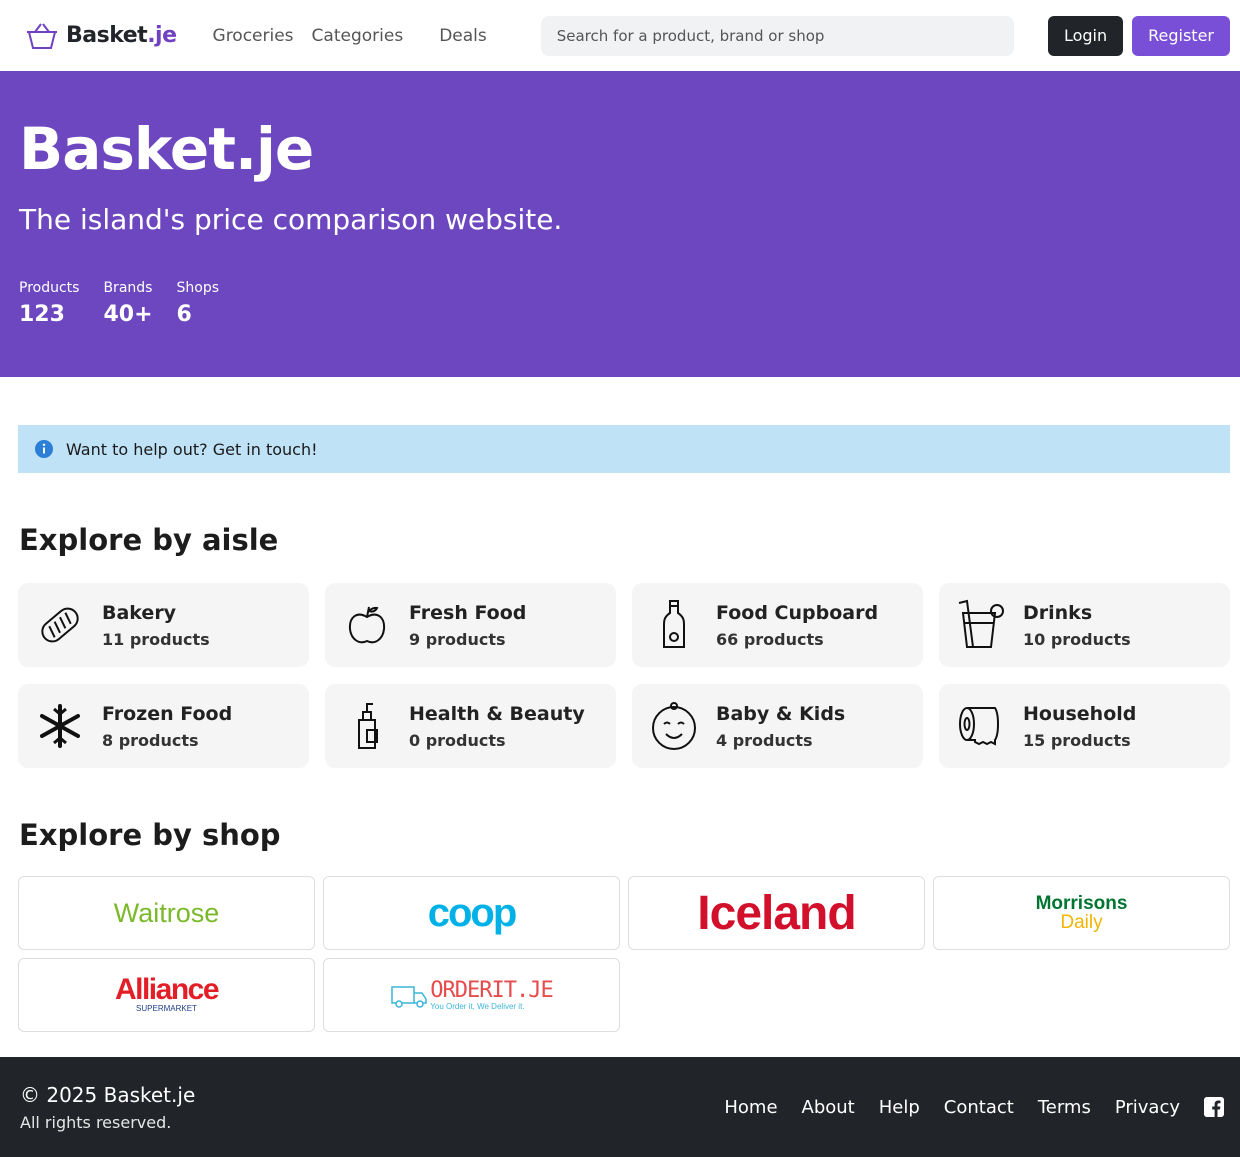 The image size is (1240, 1157). What do you see at coordinates (1064, 1107) in the screenshot?
I see `footer-link-terms: Terms` at bounding box center [1064, 1107].